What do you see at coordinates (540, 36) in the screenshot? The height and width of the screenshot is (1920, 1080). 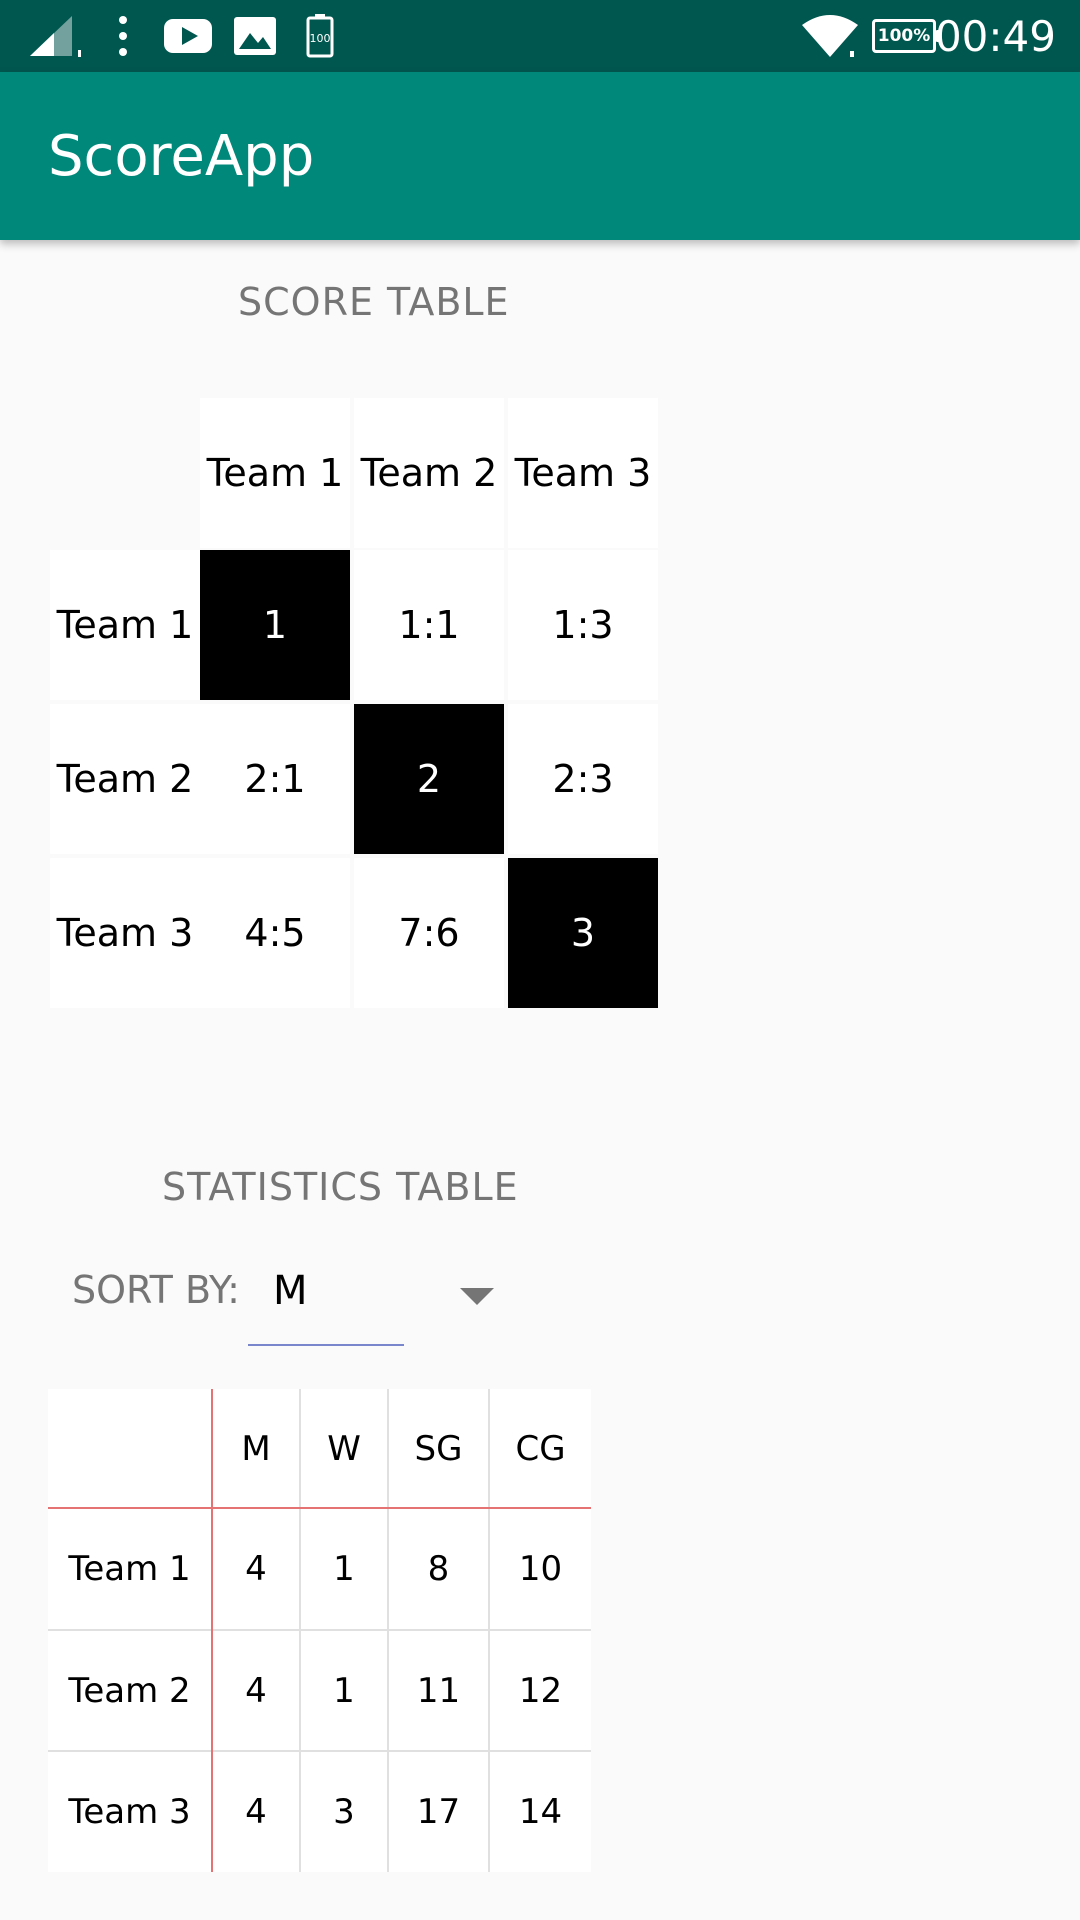 I see `status-bar: 100 100% 00:49` at bounding box center [540, 36].